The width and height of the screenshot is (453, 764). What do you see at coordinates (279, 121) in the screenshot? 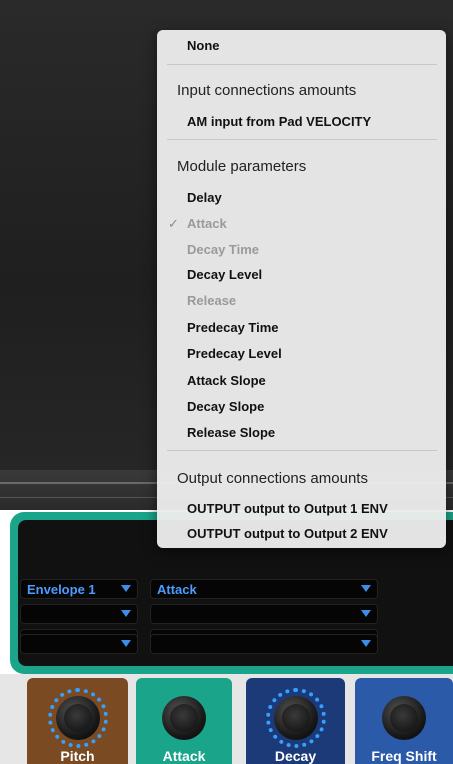
I see `menu-item-am-input: AM input from Pad VELOCITY` at bounding box center [279, 121].